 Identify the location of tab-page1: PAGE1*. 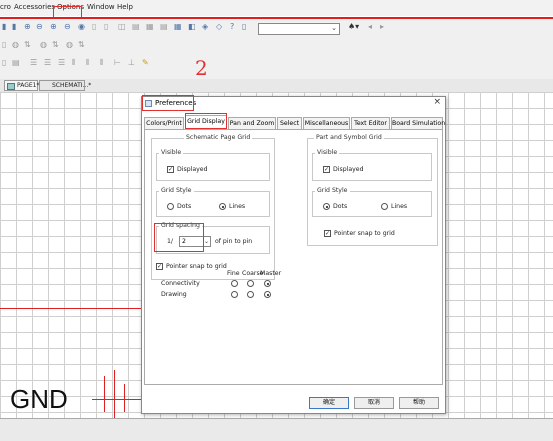
(22, 85).